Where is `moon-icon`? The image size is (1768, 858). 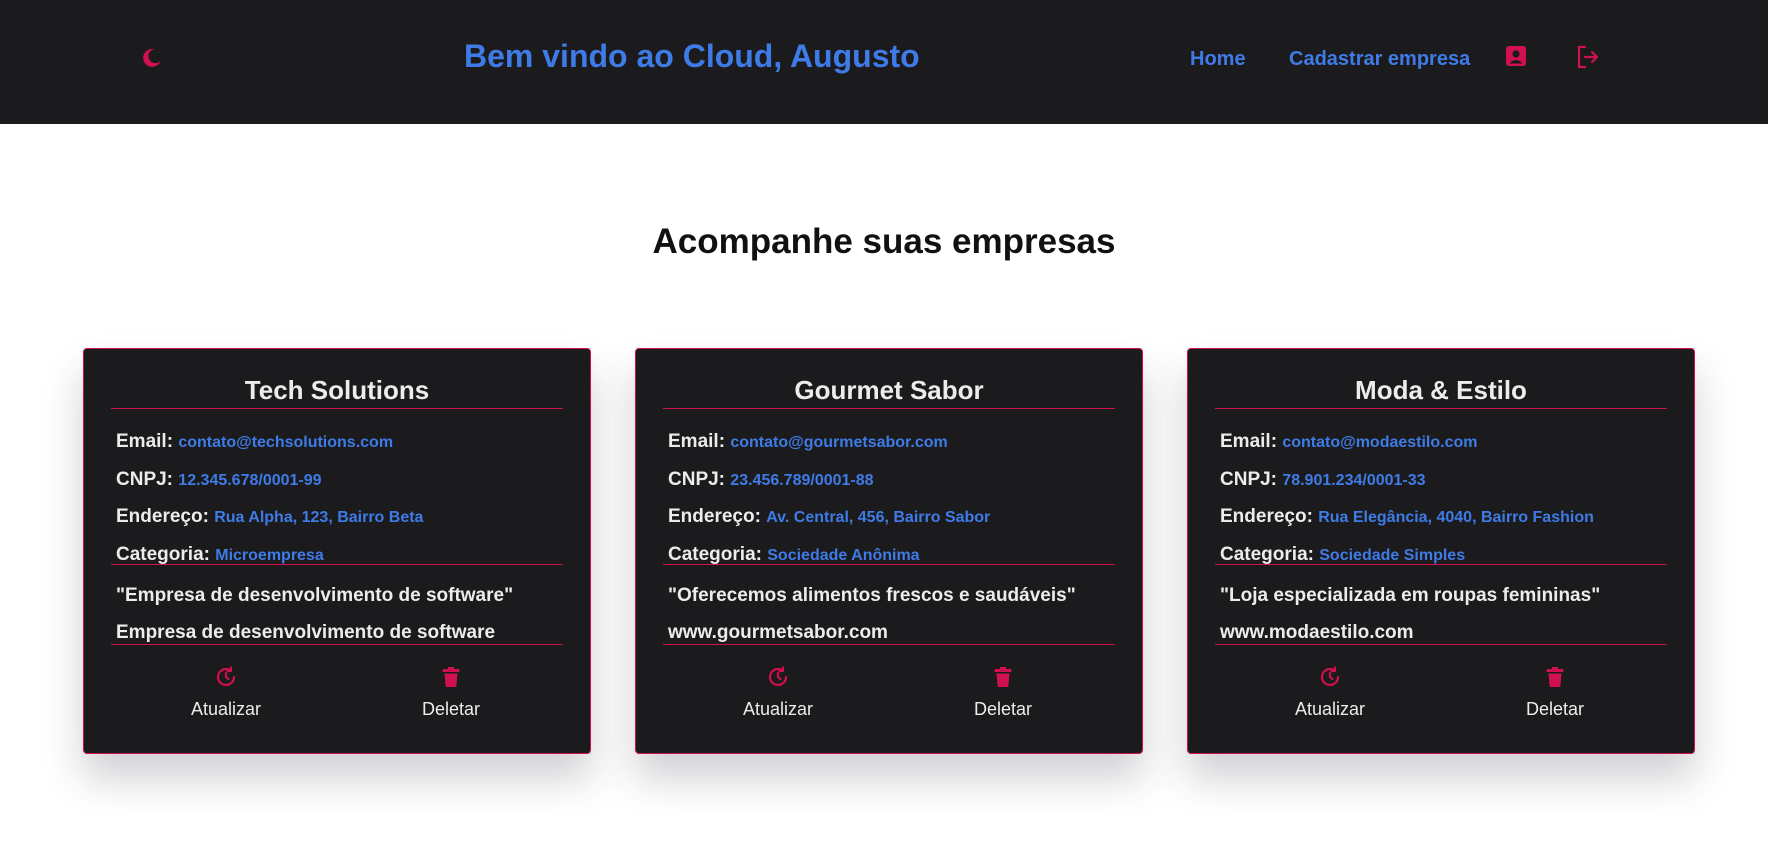 moon-icon is located at coordinates (152, 58).